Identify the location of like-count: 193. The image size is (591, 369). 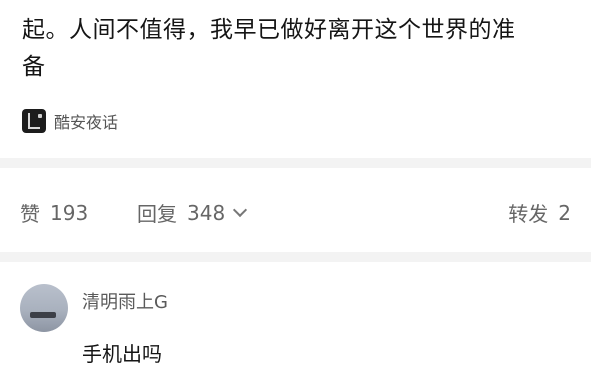
(69, 212).